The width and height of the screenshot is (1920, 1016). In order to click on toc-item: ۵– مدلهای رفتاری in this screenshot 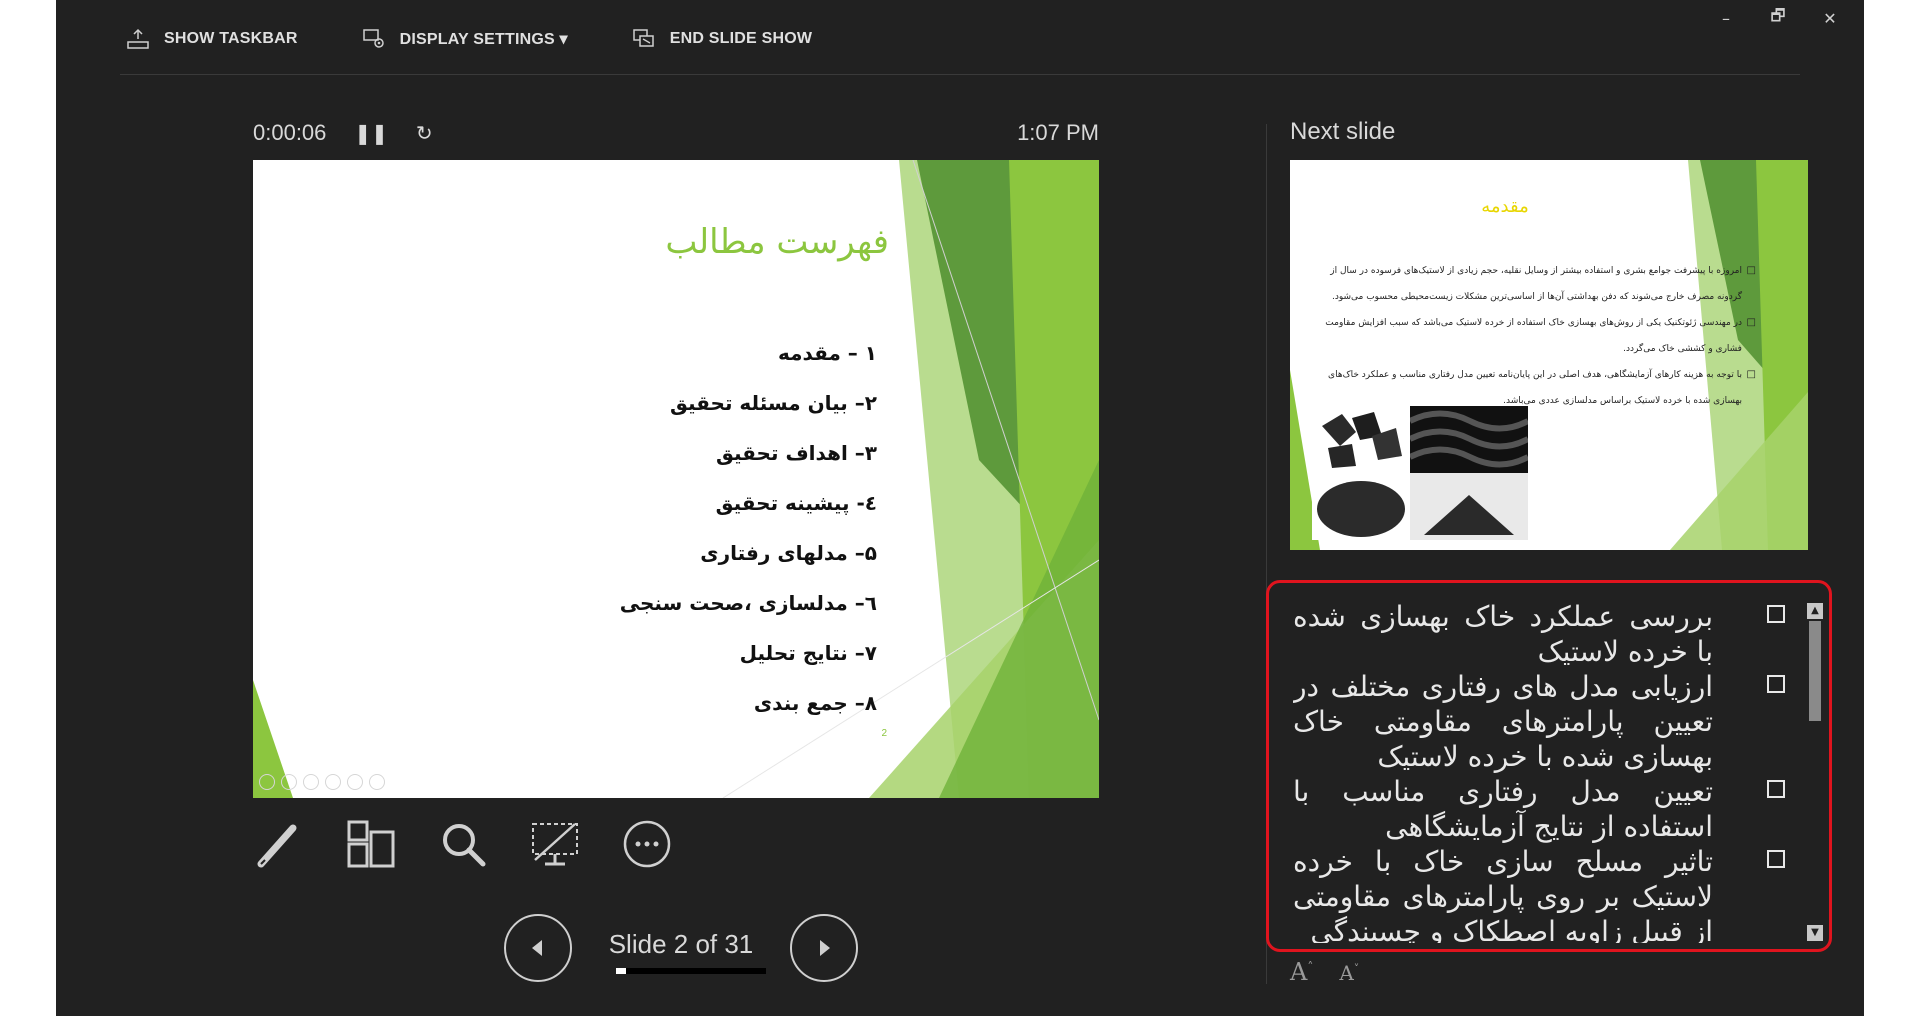, I will do `click(788, 553)`.